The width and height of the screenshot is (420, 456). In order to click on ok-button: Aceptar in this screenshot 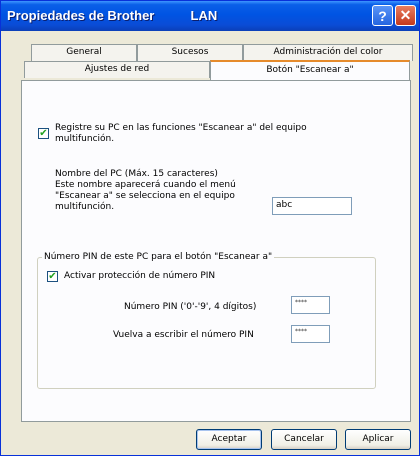, I will do `click(229, 439)`.